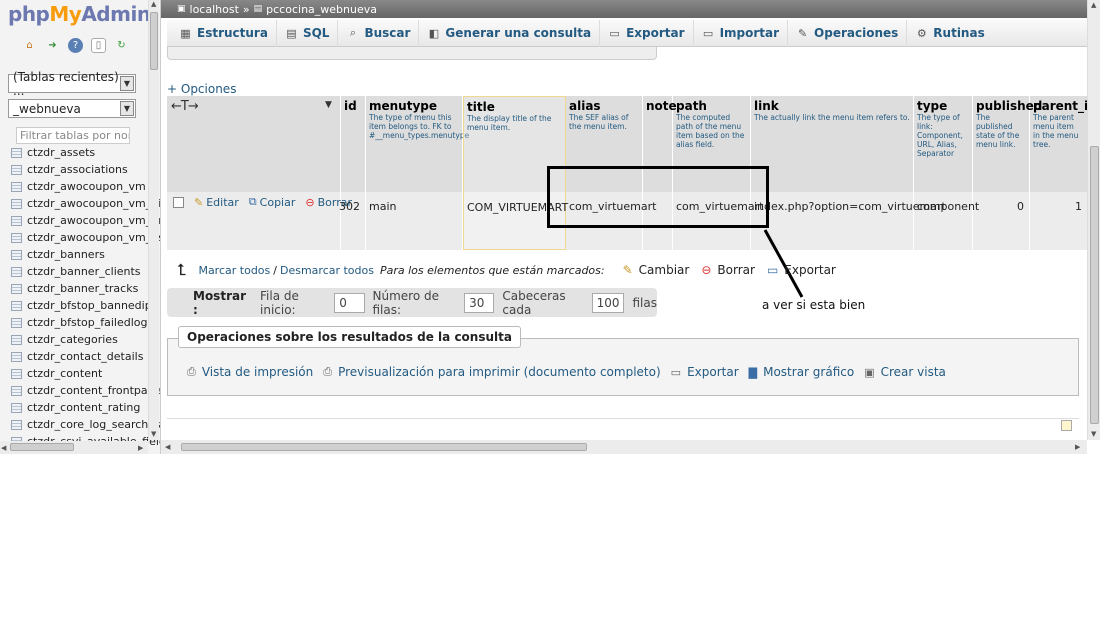 The width and height of the screenshot is (1100, 618). What do you see at coordinates (327, 270) in the screenshot?
I see `uncheck-all-link: Desmarcar todos` at bounding box center [327, 270].